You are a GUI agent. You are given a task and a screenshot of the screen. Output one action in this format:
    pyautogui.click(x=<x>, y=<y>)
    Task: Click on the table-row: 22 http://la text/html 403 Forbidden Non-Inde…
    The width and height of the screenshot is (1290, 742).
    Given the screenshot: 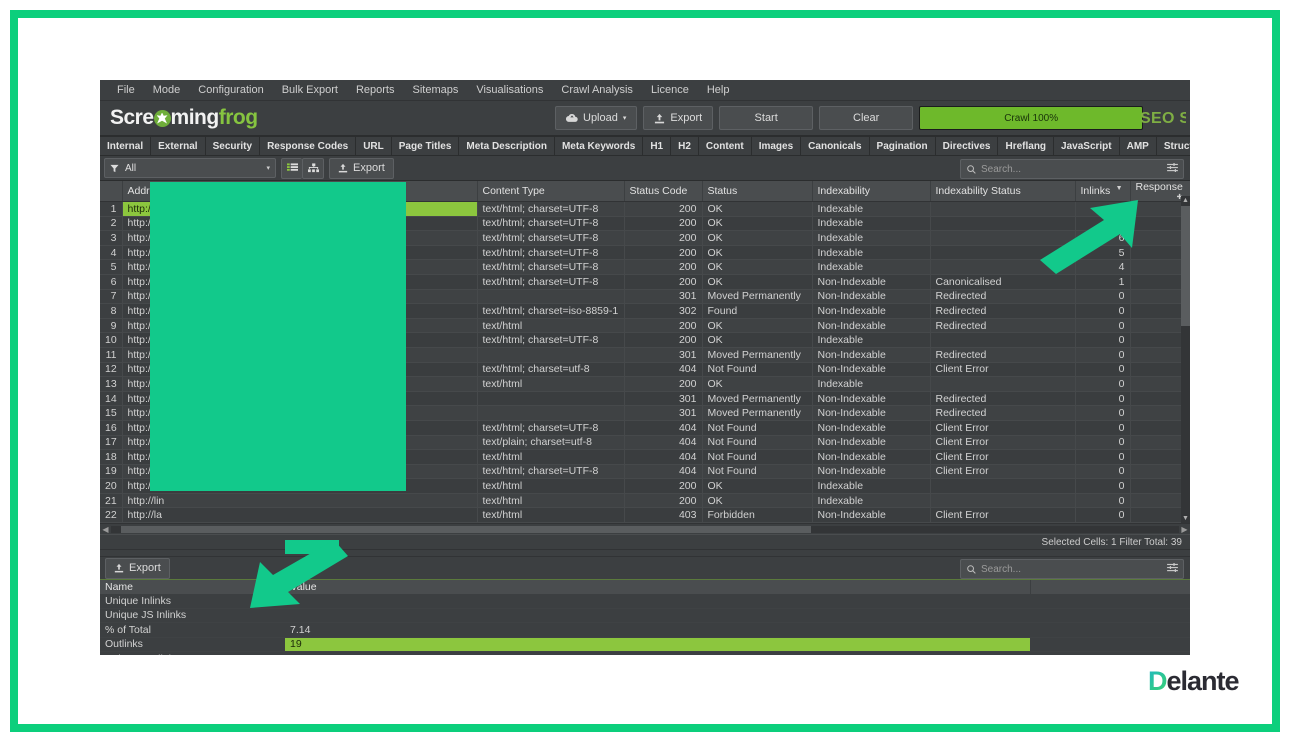 What is the action you would take?
    pyautogui.click(x=645, y=515)
    